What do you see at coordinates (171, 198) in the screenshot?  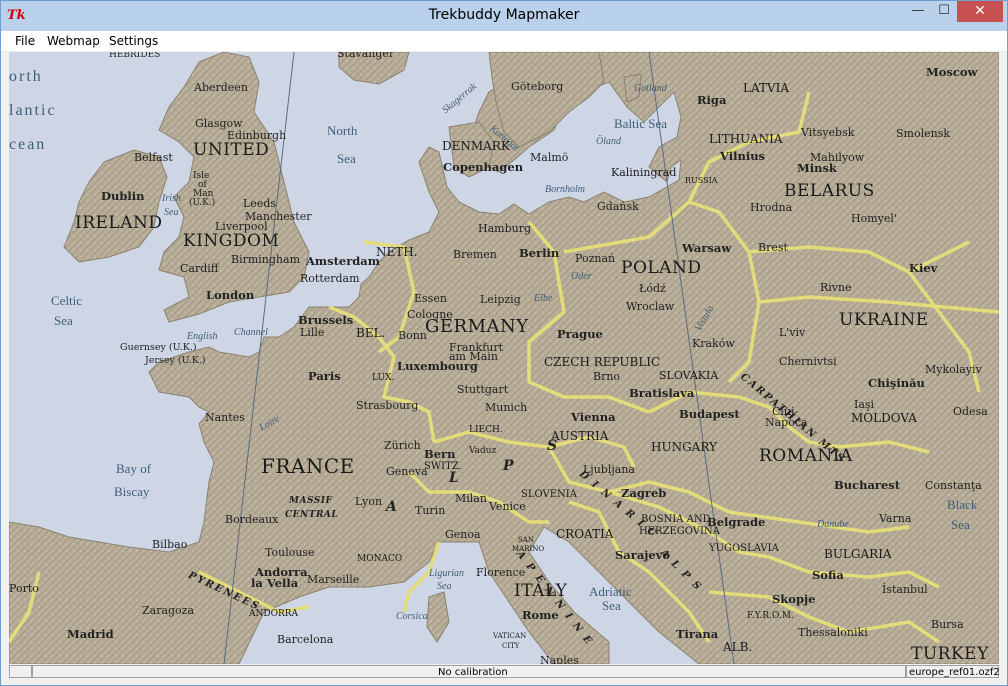 I see `sea-label: Irish` at bounding box center [171, 198].